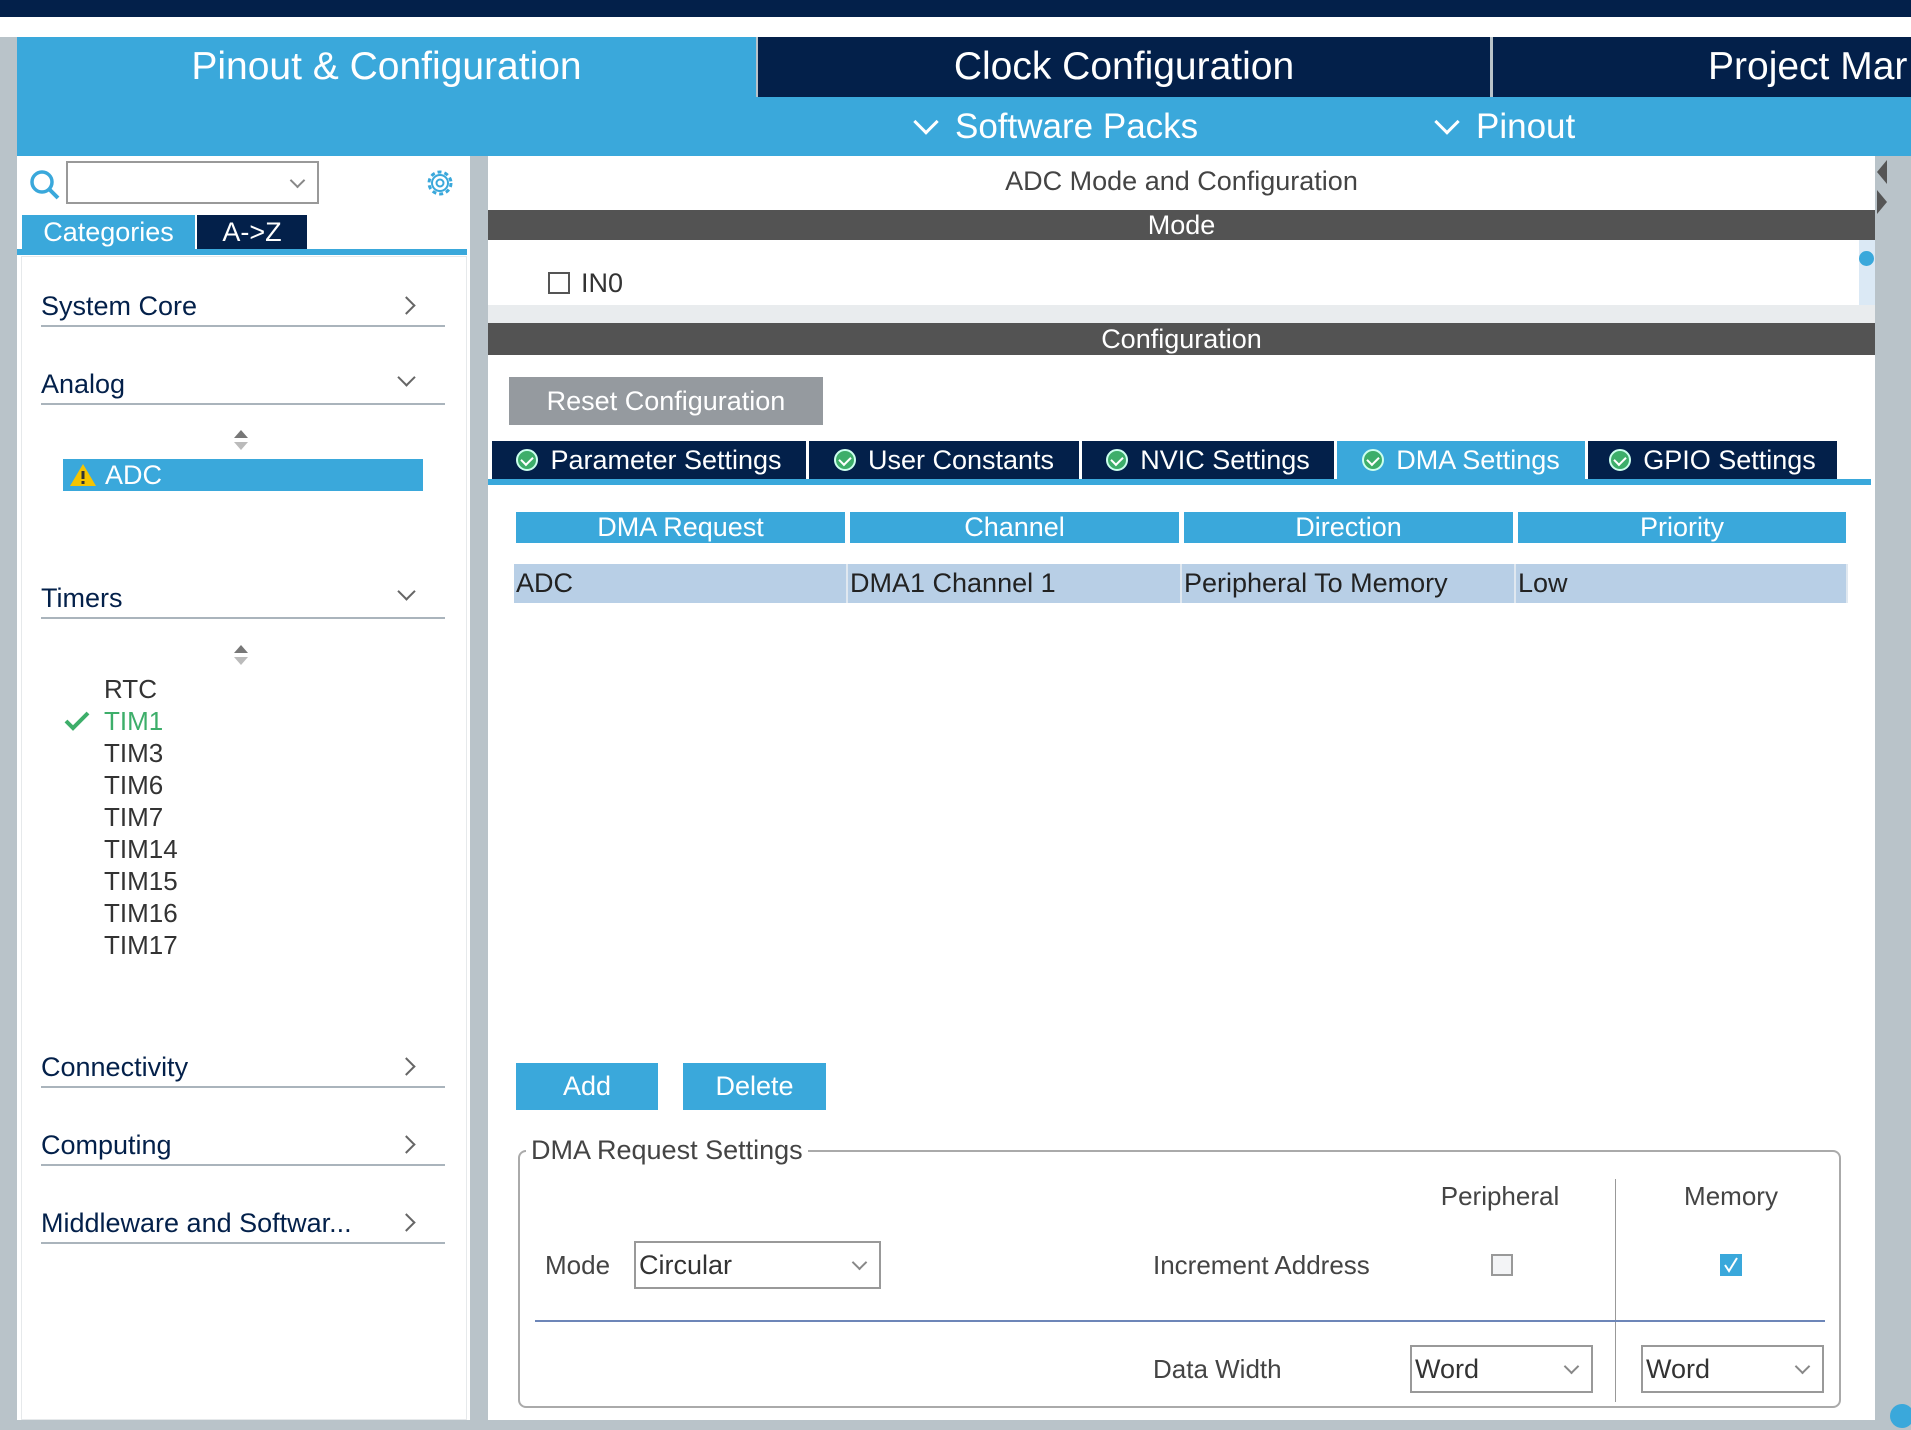 The width and height of the screenshot is (1911, 1430). I want to click on search-icon, so click(45, 185).